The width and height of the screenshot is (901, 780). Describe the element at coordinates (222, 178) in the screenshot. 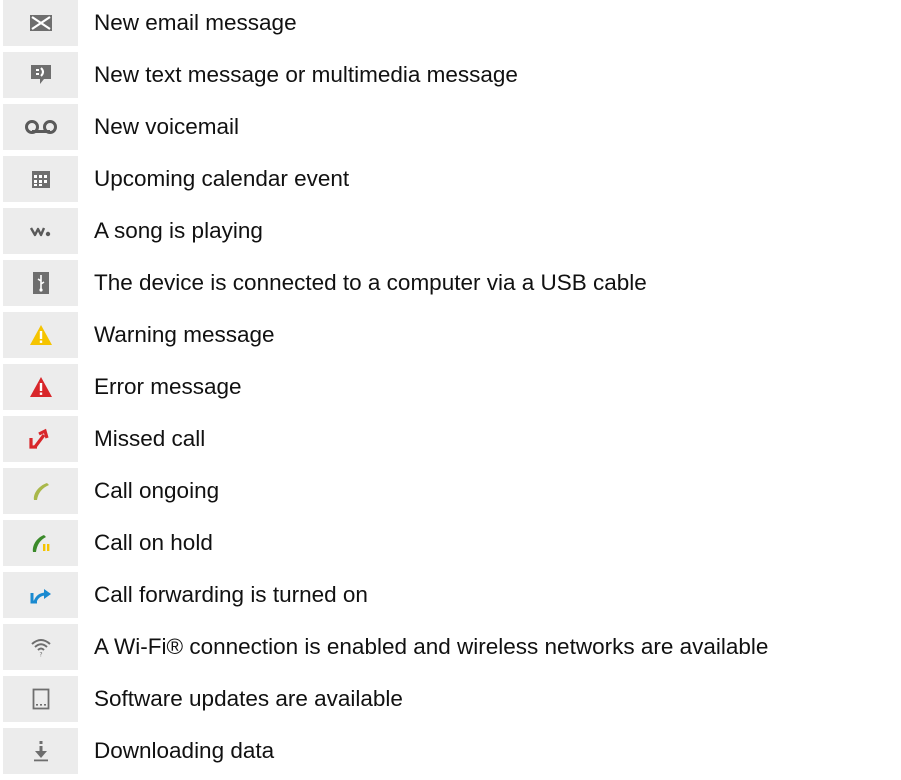

I see `list-item-label: Upcoming calendar event` at that location.